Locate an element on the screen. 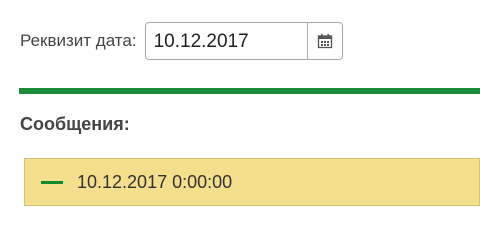  message-text: 10.12.2017 0:00:00 is located at coordinates (155, 181).